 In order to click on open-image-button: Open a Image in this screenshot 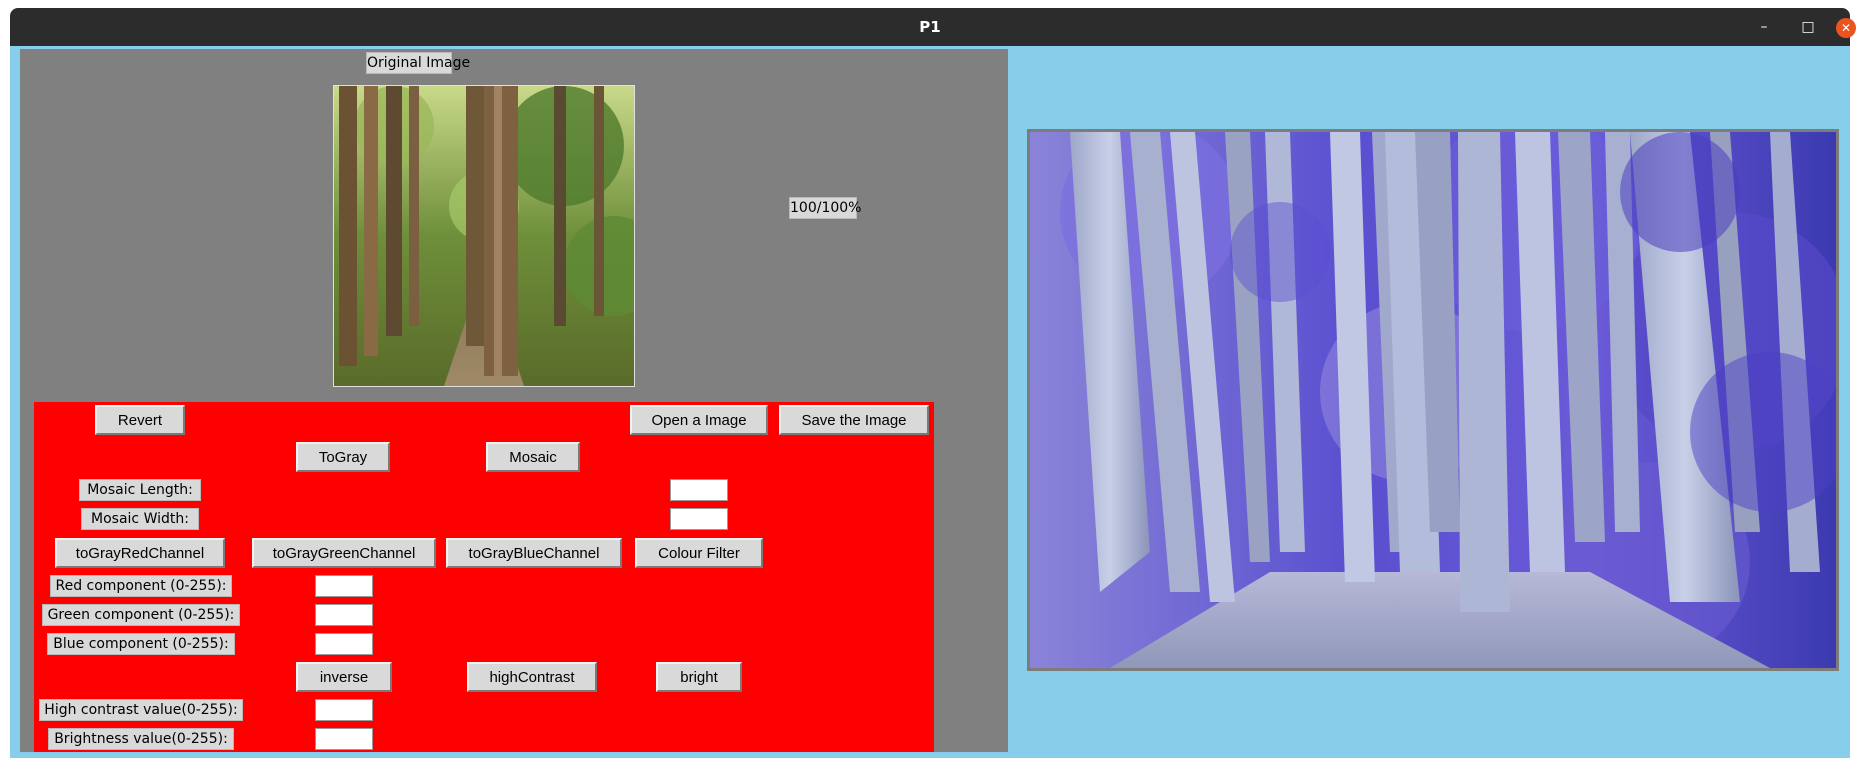, I will do `click(699, 420)`.